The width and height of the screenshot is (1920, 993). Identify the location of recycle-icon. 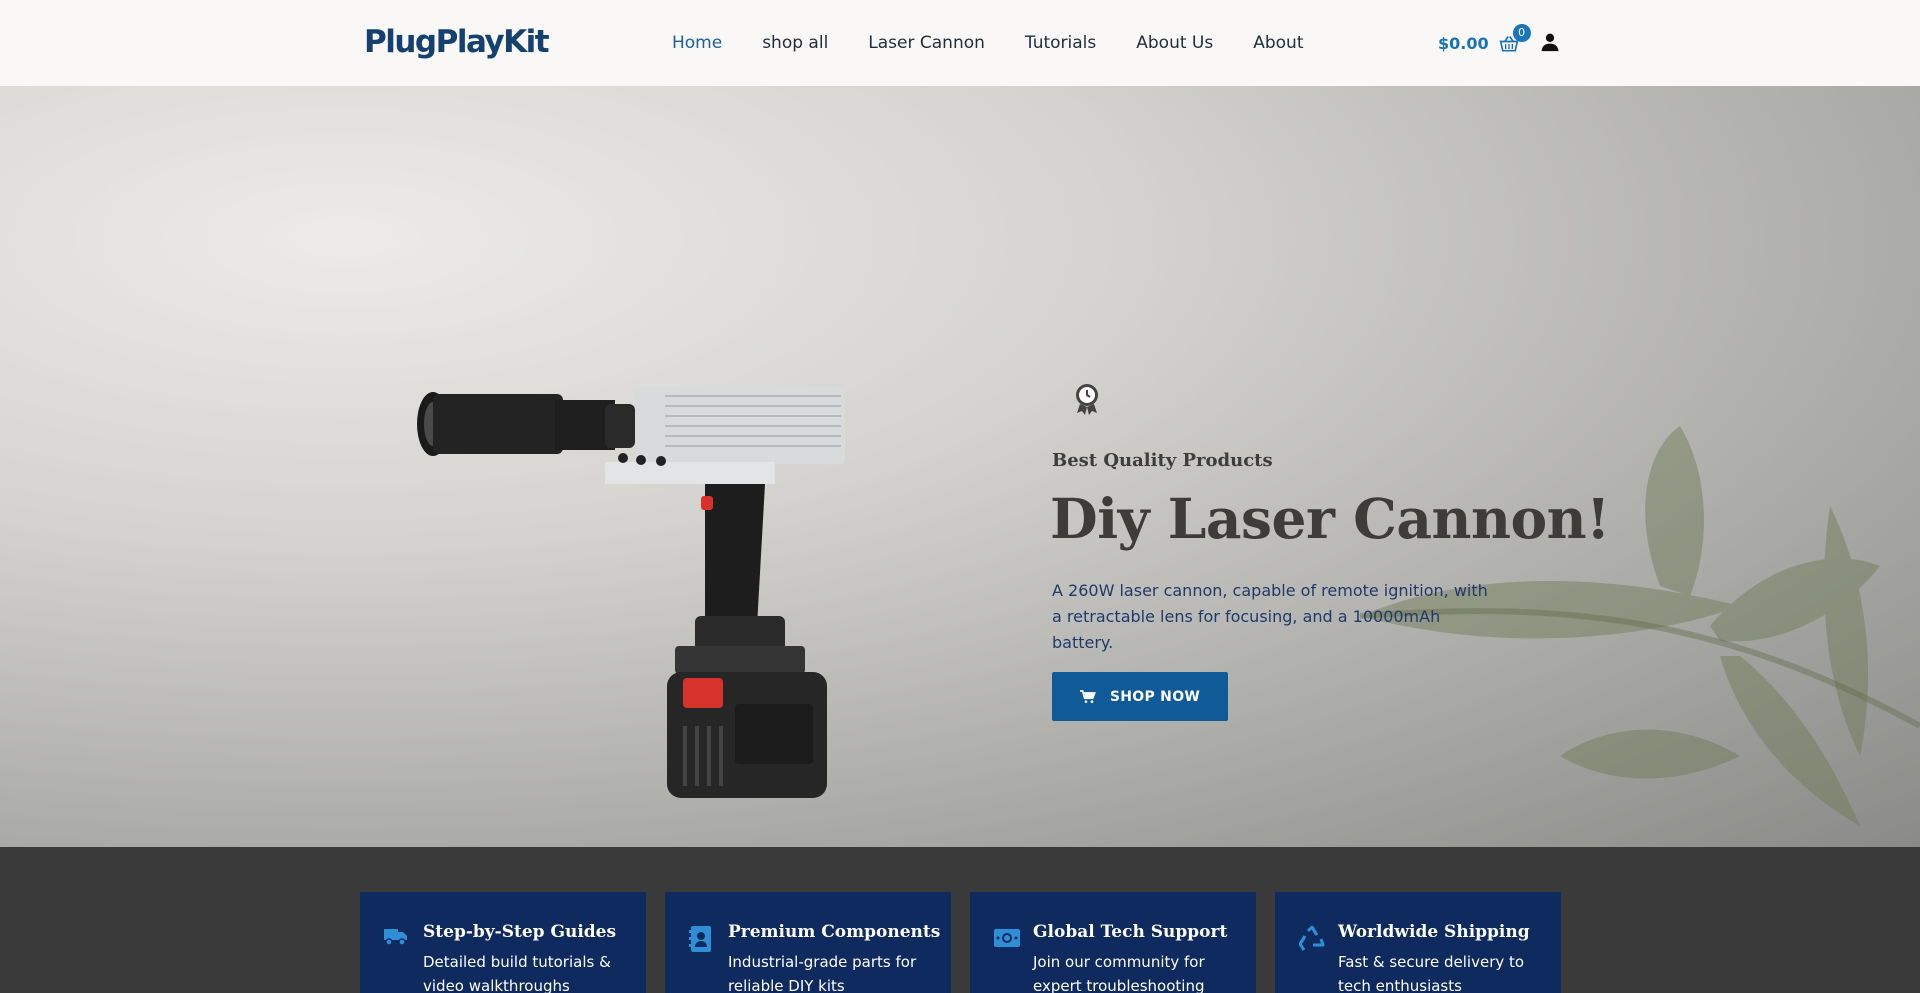
(1311, 938).